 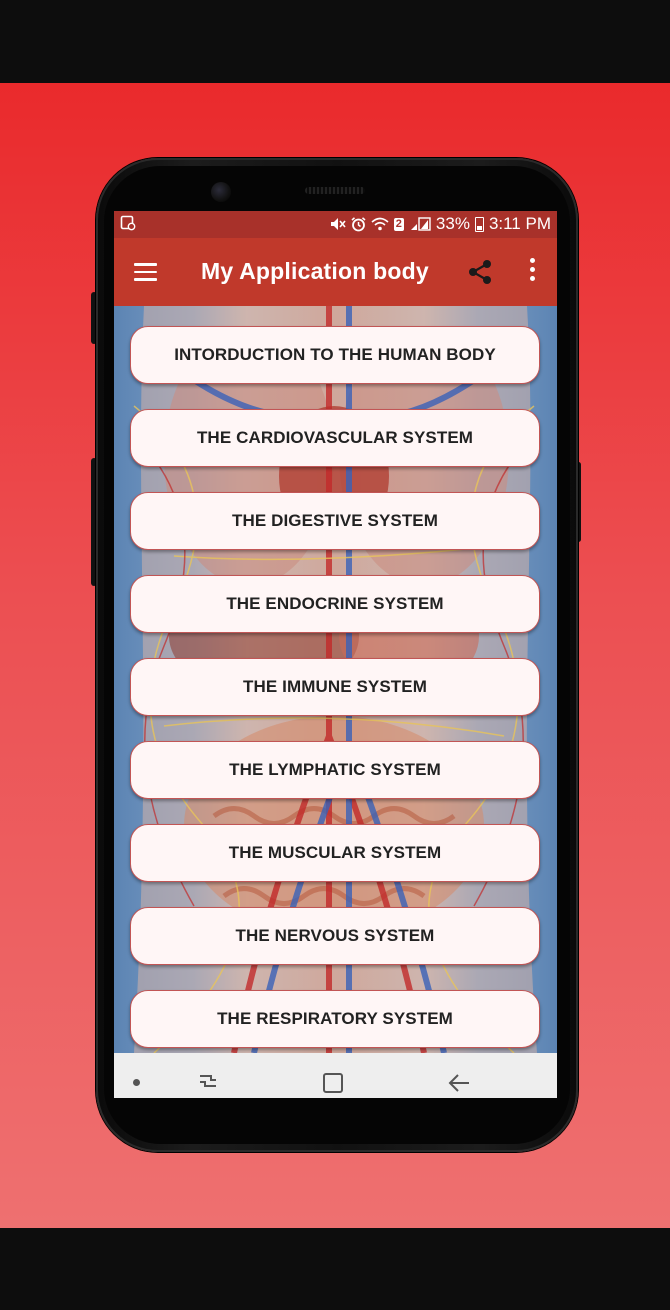 What do you see at coordinates (519, 223) in the screenshot?
I see `clock: 3:11 PM` at bounding box center [519, 223].